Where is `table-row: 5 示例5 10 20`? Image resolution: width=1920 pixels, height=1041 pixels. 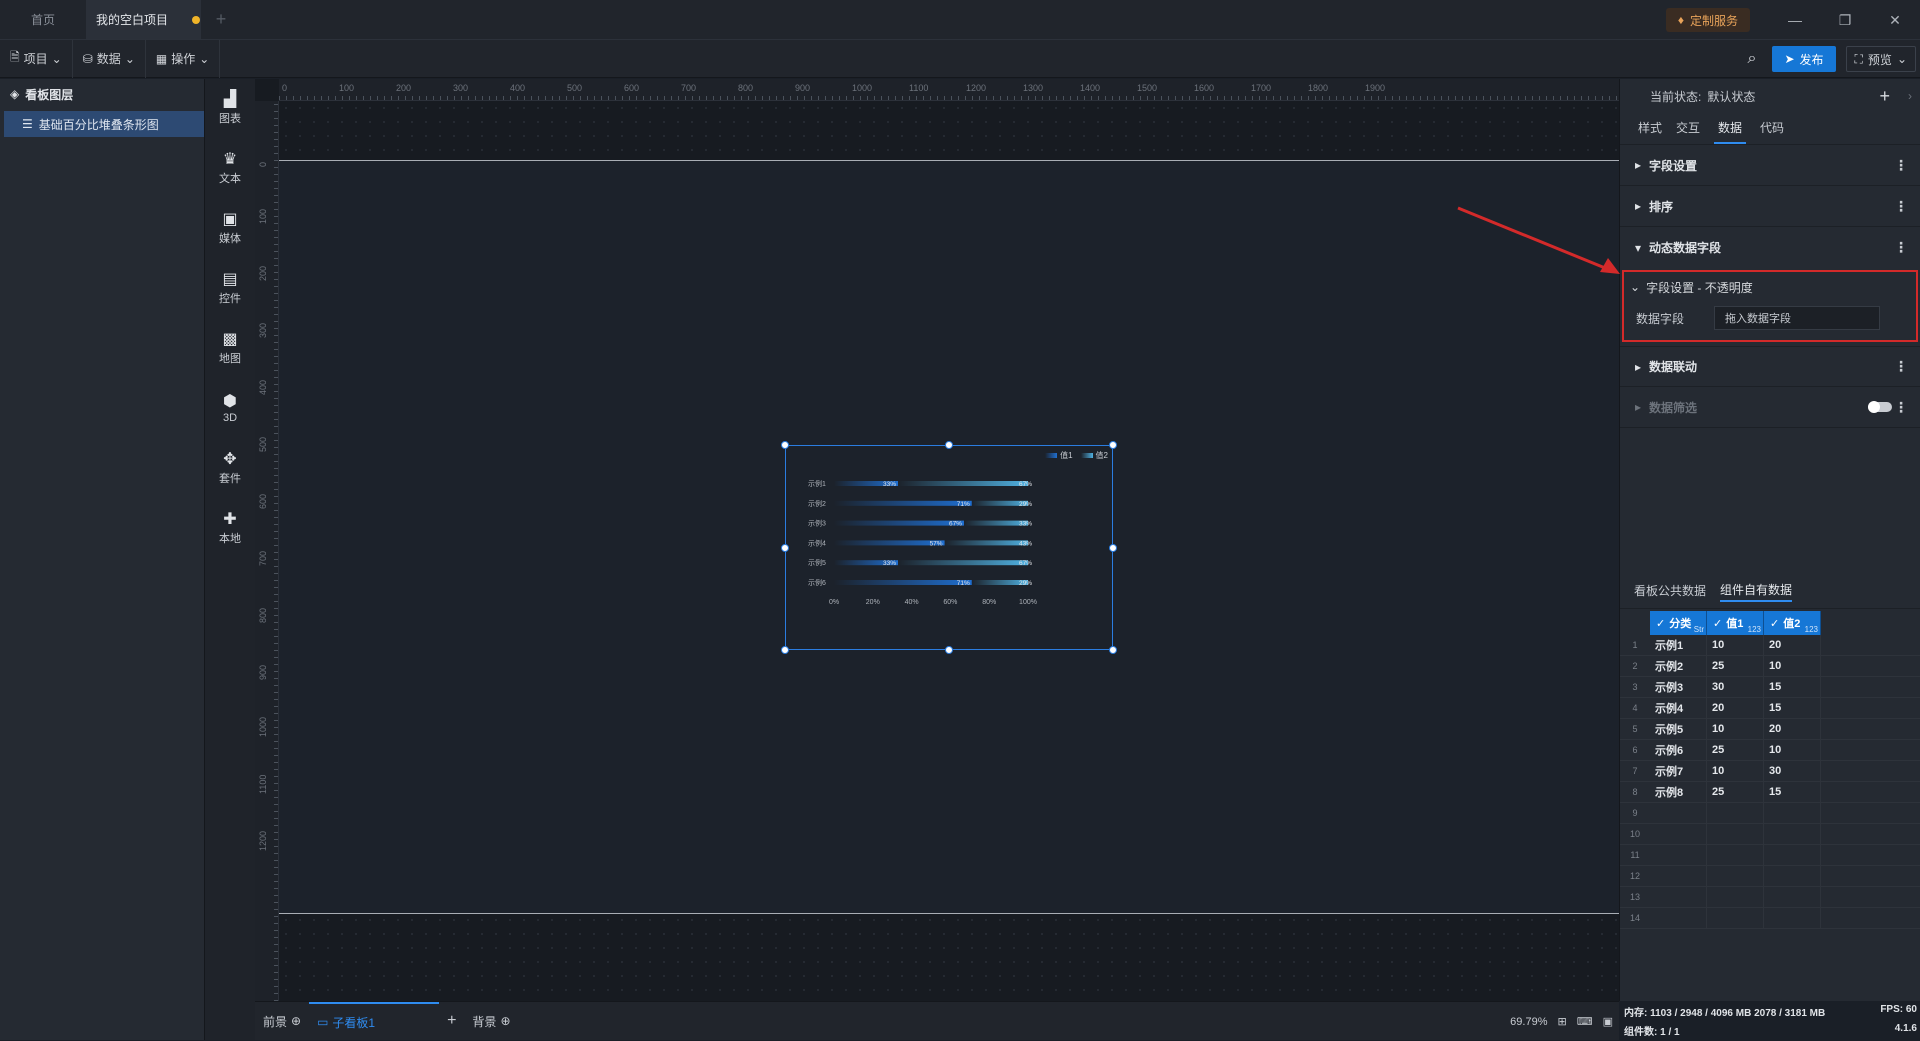 table-row: 5 示例5 10 20 is located at coordinates (1770, 729).